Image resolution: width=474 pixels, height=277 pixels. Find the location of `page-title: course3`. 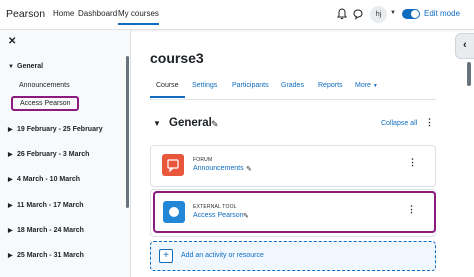

page-title: course3 is located at coordinates (177, 58).